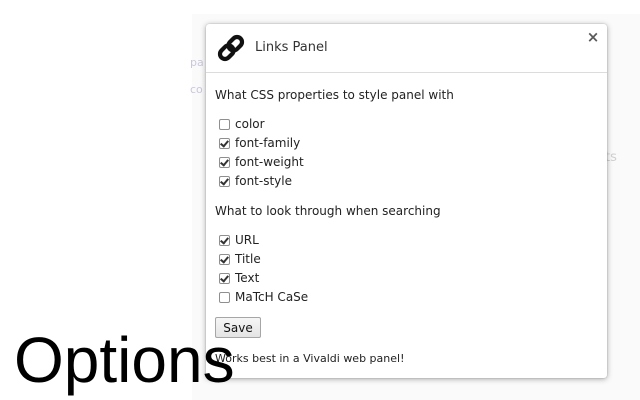 The image size is (640, 400). I want to click on search-scope-label: What to look through when searching, so click(328, 211).